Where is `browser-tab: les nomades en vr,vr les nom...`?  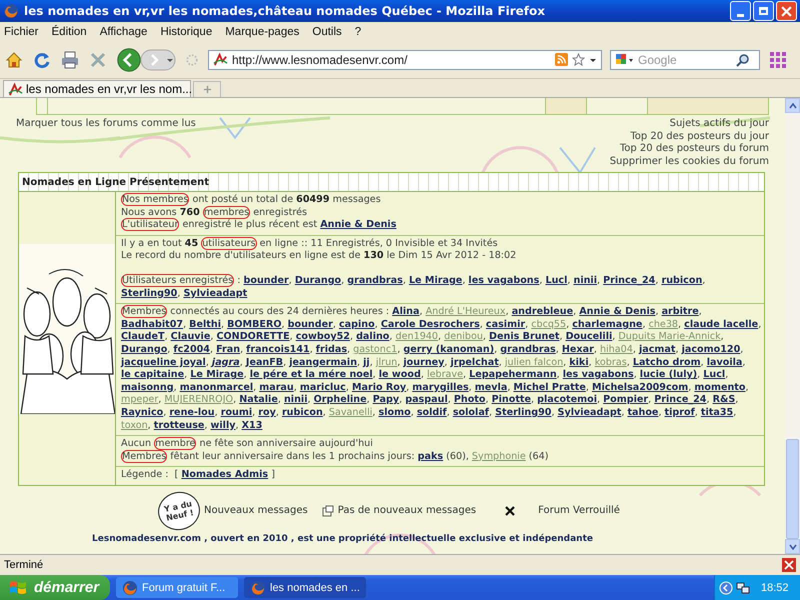 browser-tab: les nomades en vr,vr les nom... is located at coordinates (97, 88).